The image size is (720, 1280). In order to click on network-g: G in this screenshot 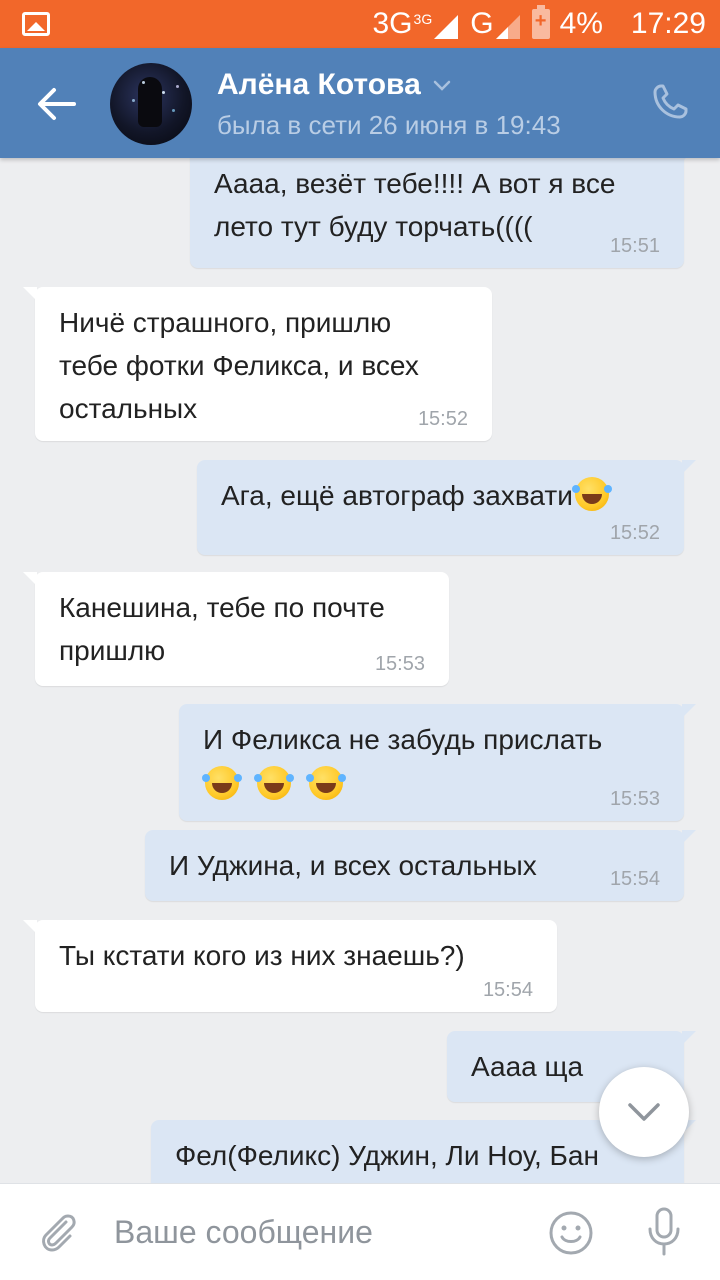, I will do `click(495, 24)`.